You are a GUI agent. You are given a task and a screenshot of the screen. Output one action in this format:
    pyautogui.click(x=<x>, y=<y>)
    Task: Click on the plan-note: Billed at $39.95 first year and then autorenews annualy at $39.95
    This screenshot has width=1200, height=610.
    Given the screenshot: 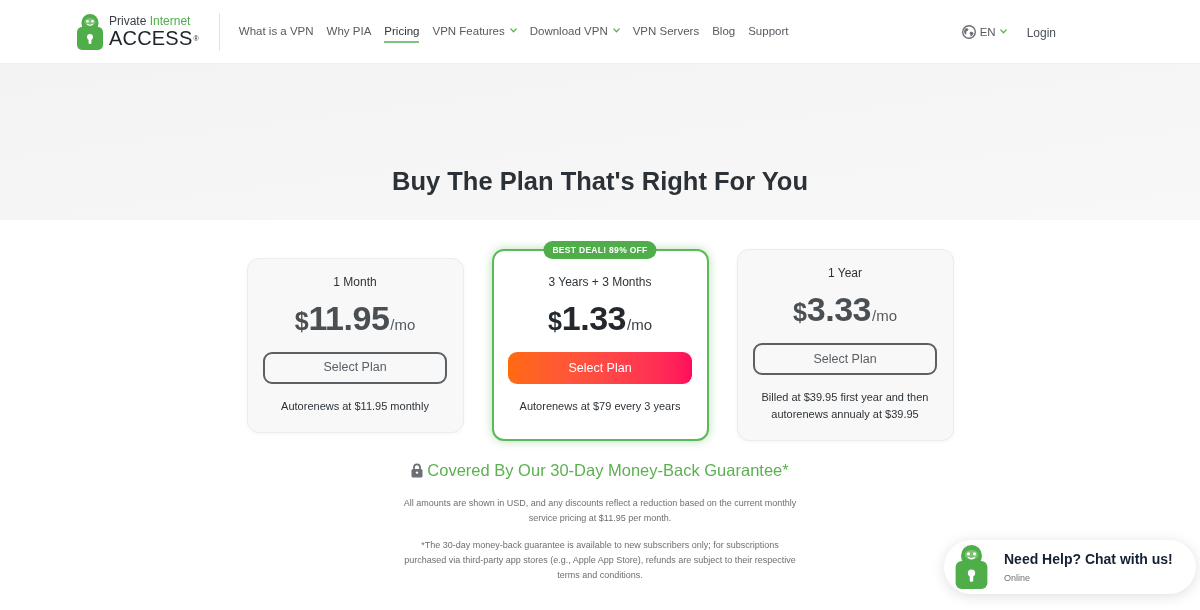 What is the action you would take?
    pyautogui.click(x=845, y=406)
    